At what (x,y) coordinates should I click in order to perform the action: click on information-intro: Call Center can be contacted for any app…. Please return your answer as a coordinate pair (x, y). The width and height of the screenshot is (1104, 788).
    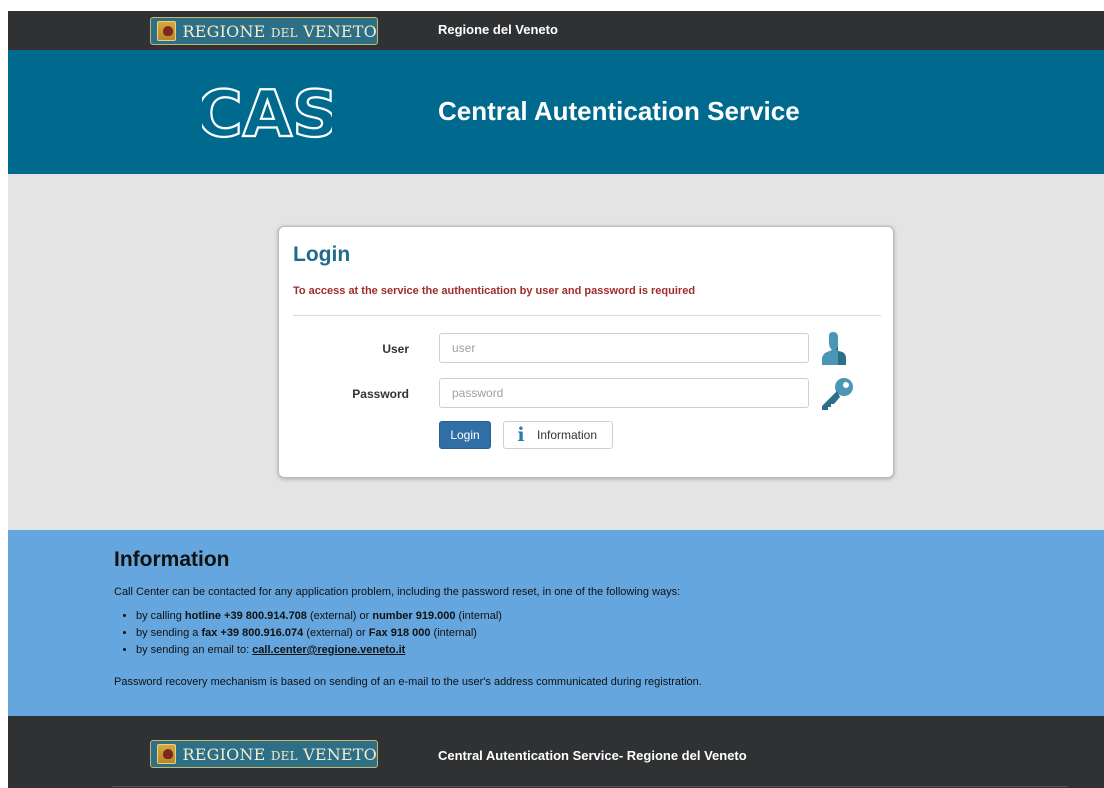
    Looking at the image, I should click on (397, 592).